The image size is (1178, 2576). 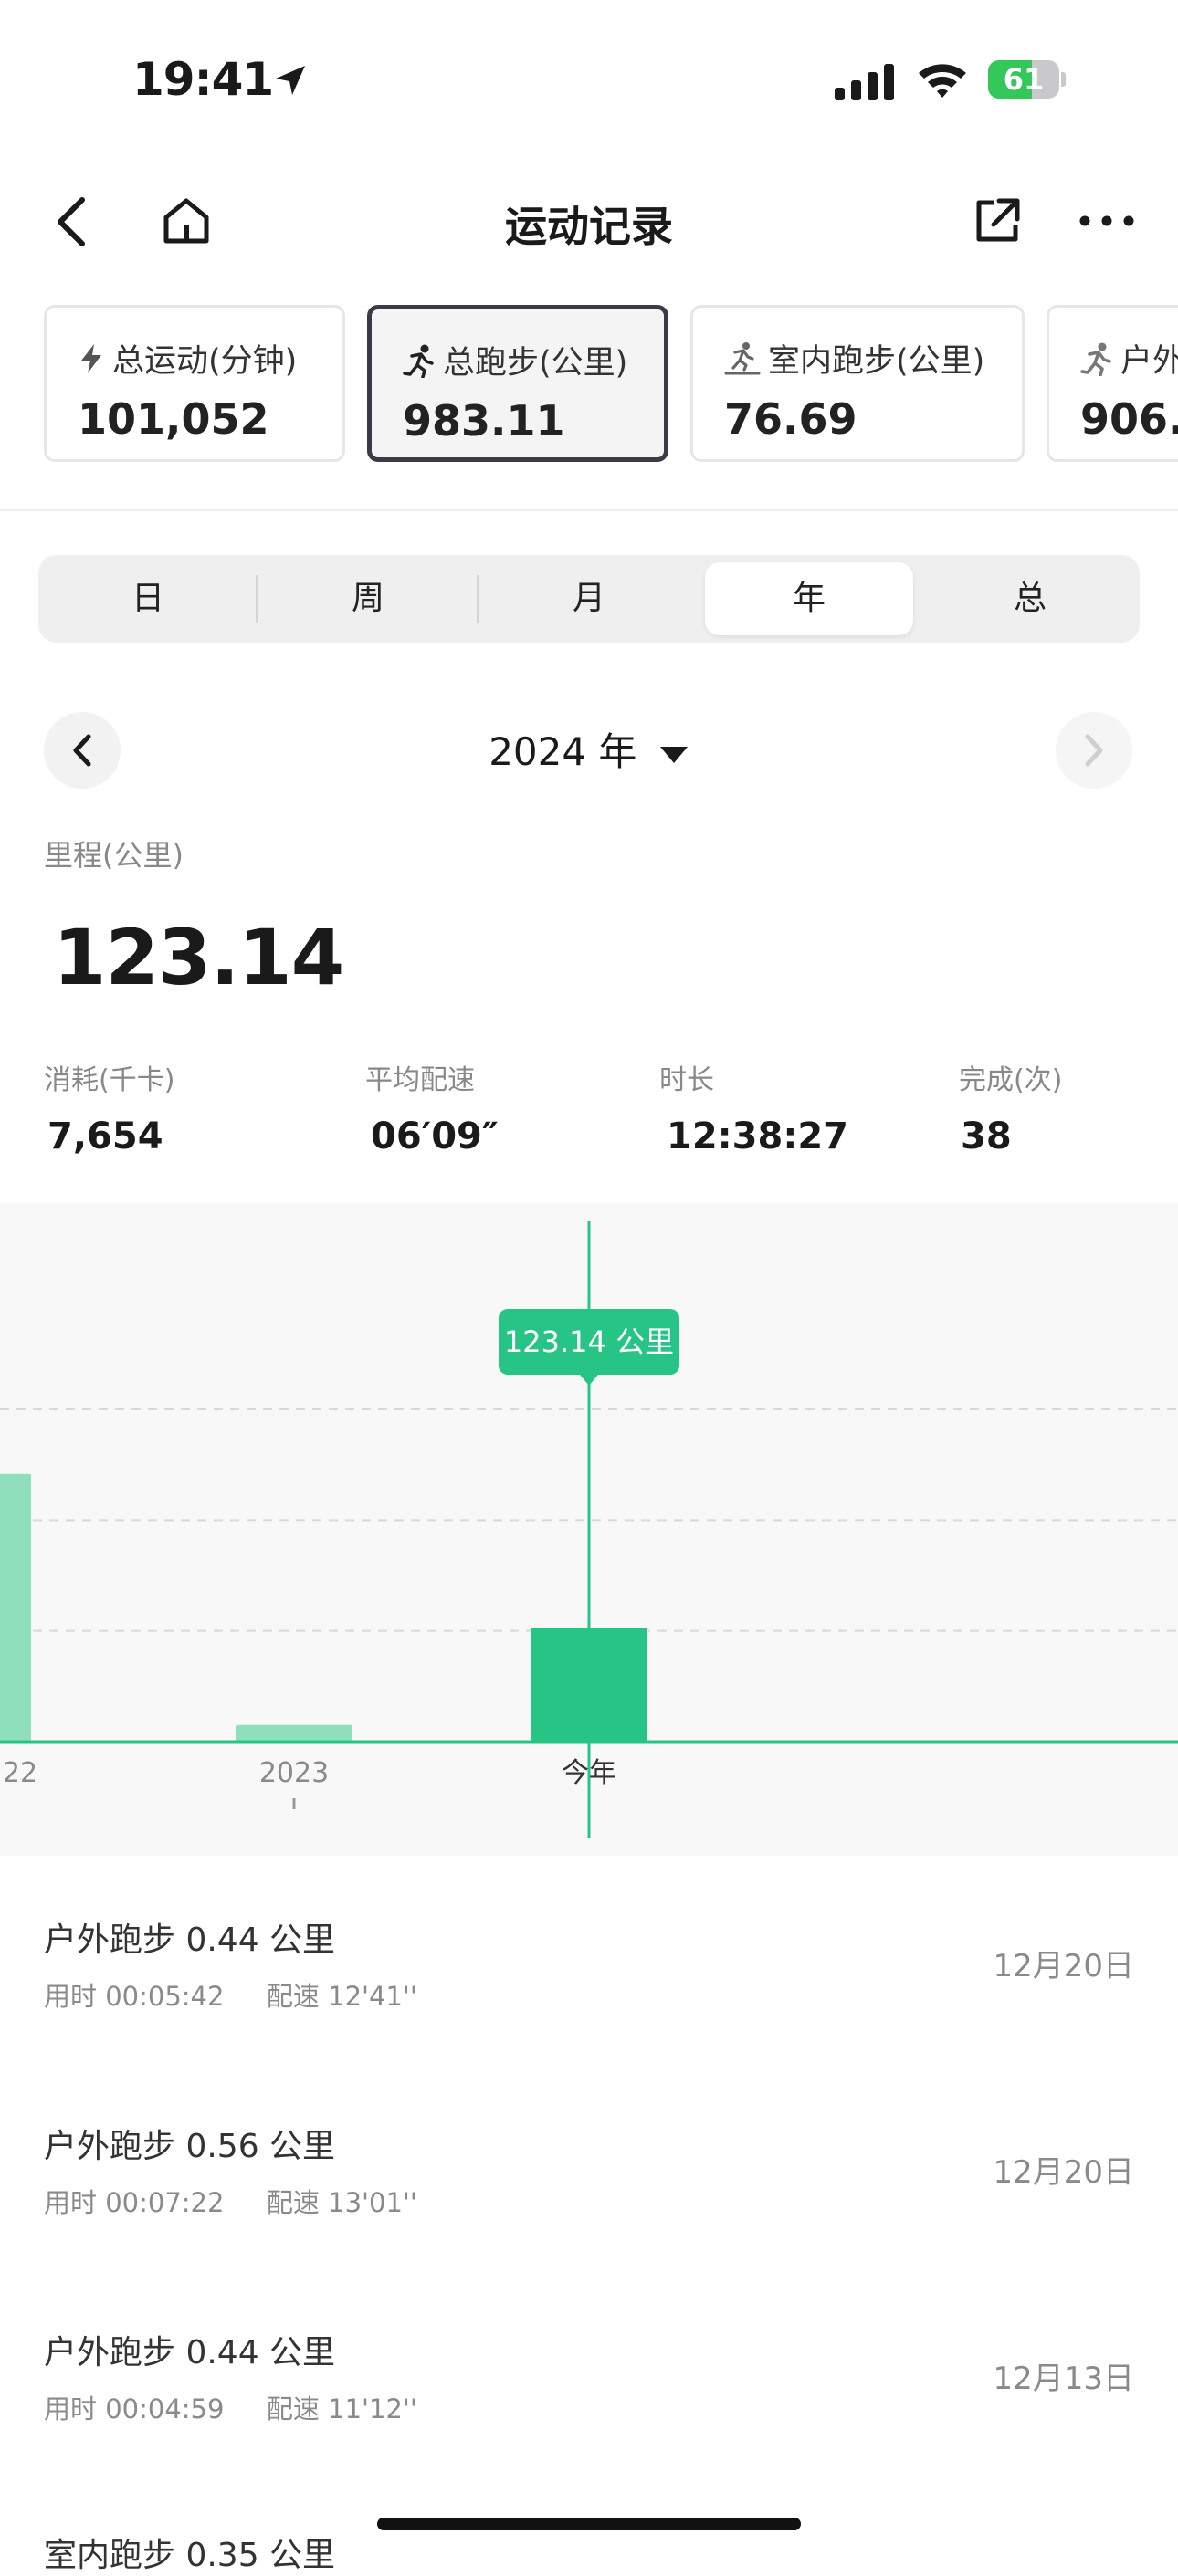 I want to click on period-selector: 2024 年, so click(x=589, y=749).